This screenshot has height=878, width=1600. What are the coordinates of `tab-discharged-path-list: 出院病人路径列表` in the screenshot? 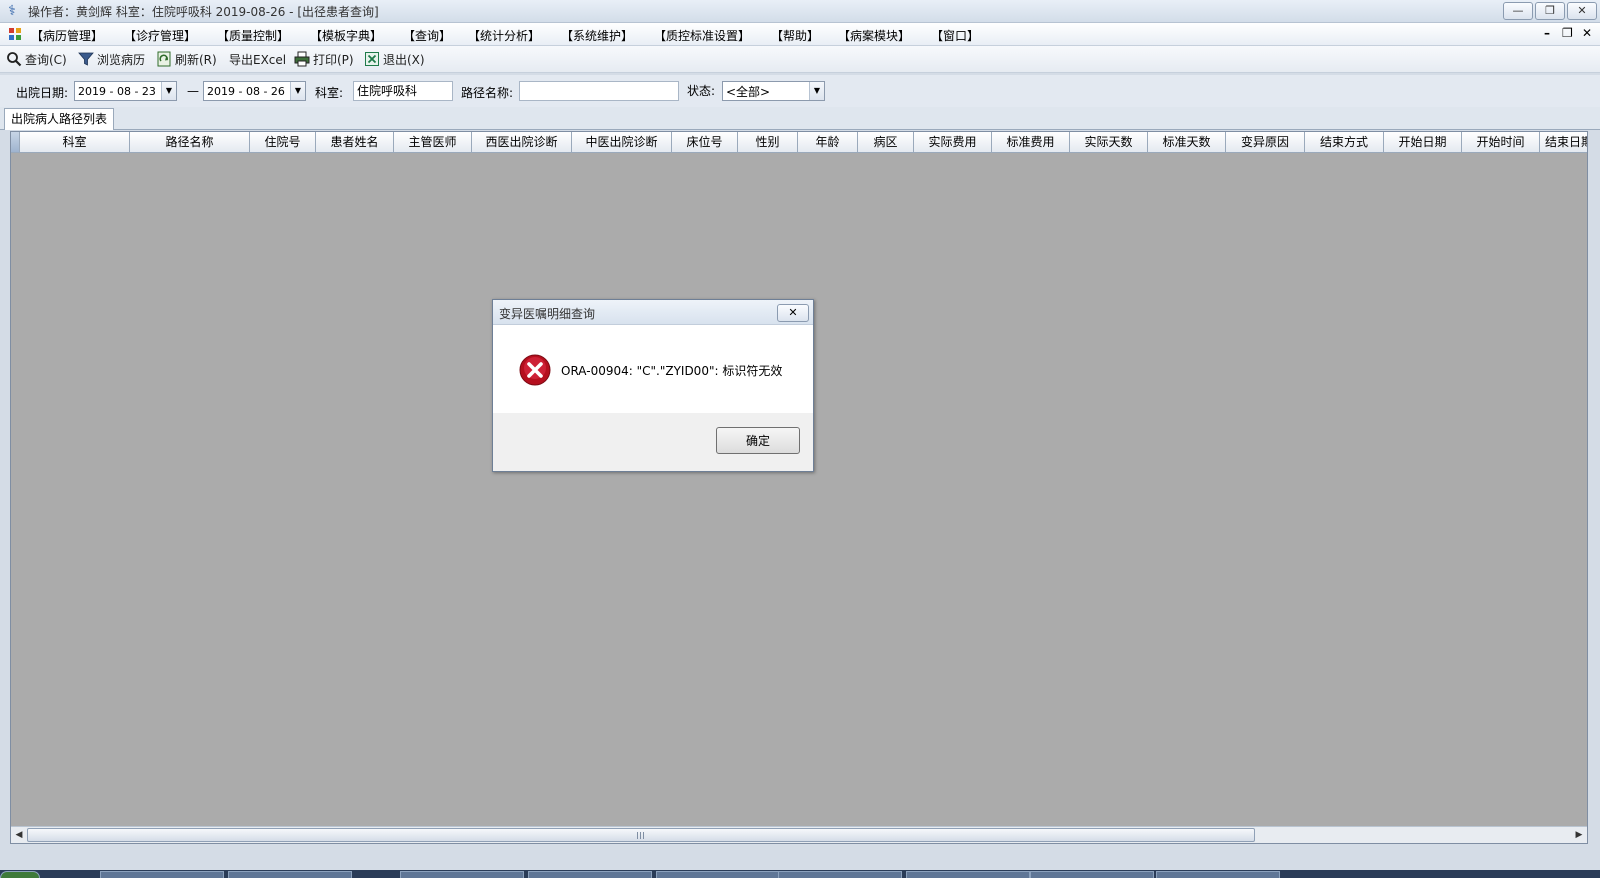 It's located at (59, 119).